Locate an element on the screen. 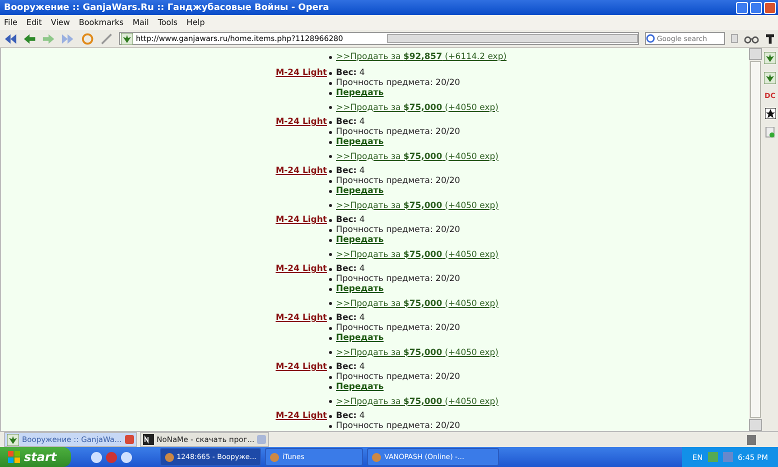 The height and width of the screenshot is (467, 778). sell-link: >>Продать за $92,857 (+6114.2 exp) is located at coordinates (421, 57).